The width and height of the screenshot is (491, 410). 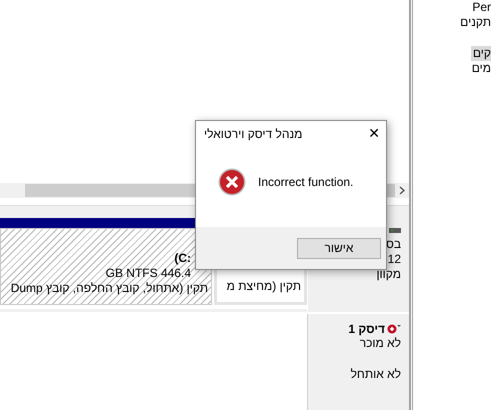 I want to click on disk-status: לא מוכר, so click(x=380, y=343).